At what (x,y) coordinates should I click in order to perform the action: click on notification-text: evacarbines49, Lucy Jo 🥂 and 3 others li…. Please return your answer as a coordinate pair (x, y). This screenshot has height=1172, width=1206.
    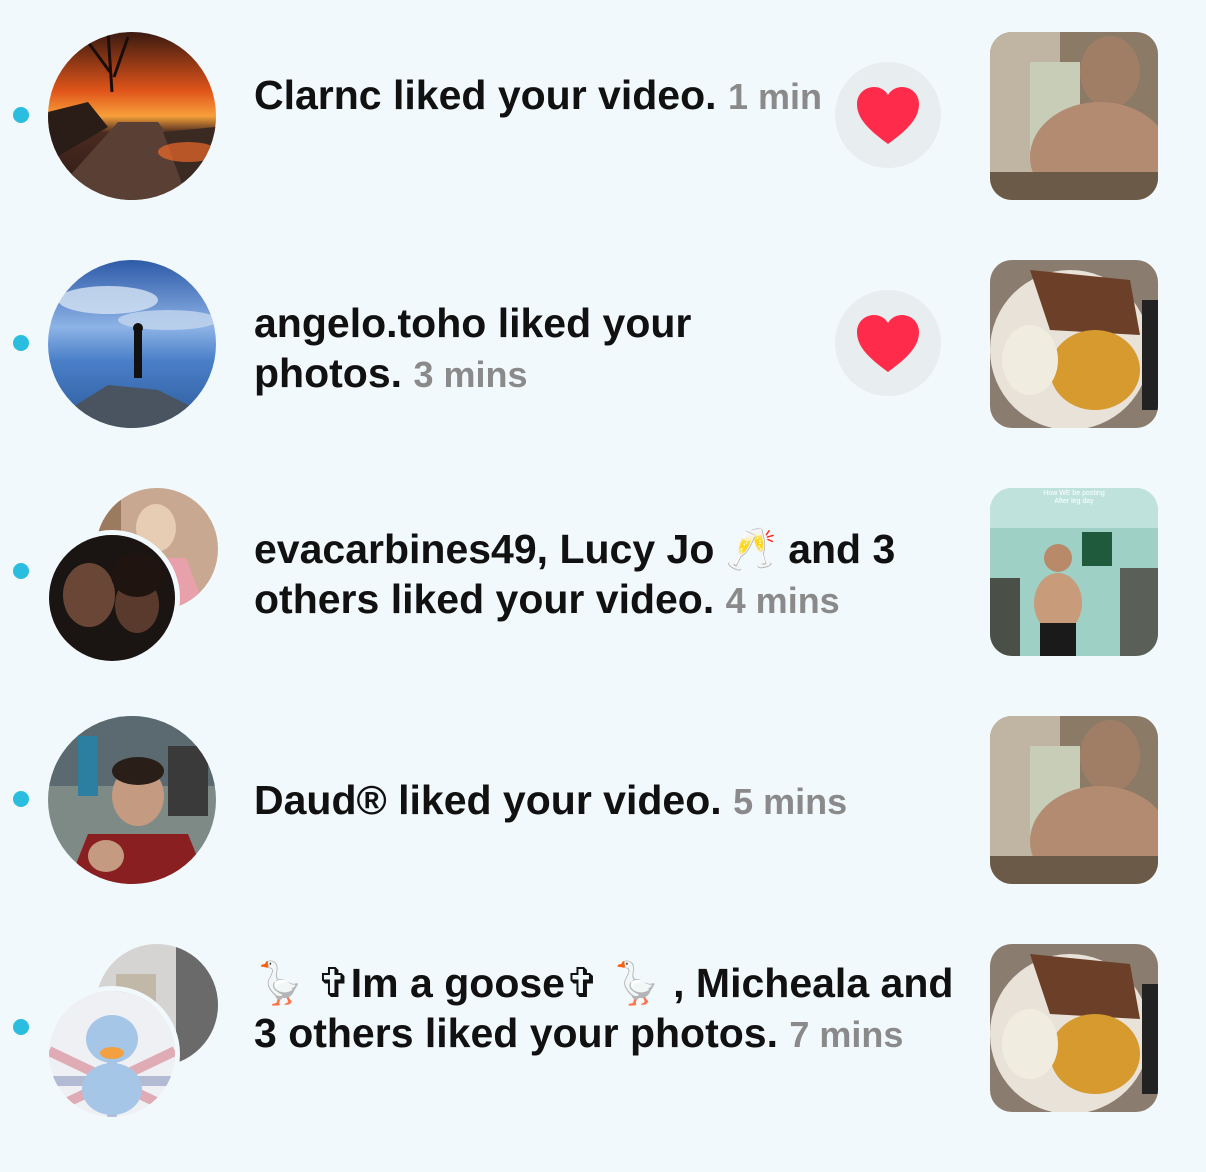
    Looking at the image, I should click on (604, 575).